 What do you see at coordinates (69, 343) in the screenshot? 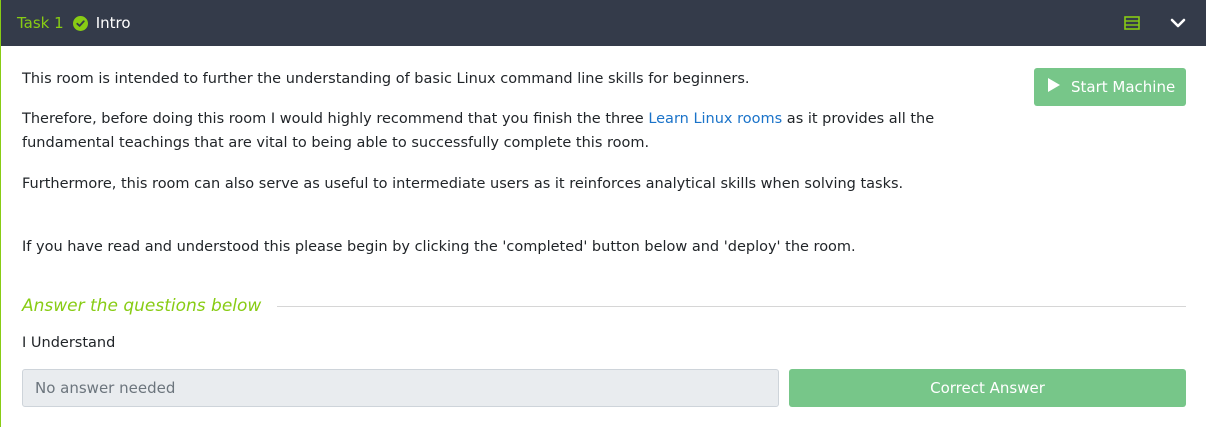
I see `question-label: I Understand` at bounding box center [69, 343].